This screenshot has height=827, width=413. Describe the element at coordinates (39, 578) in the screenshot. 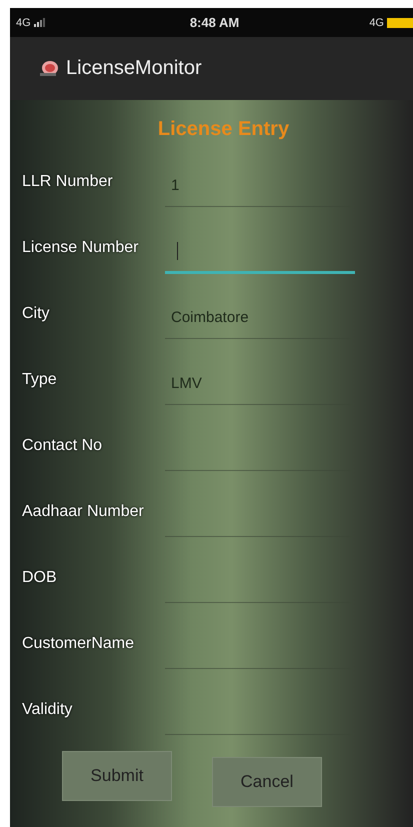

I see `field-label: DOB` at that location.